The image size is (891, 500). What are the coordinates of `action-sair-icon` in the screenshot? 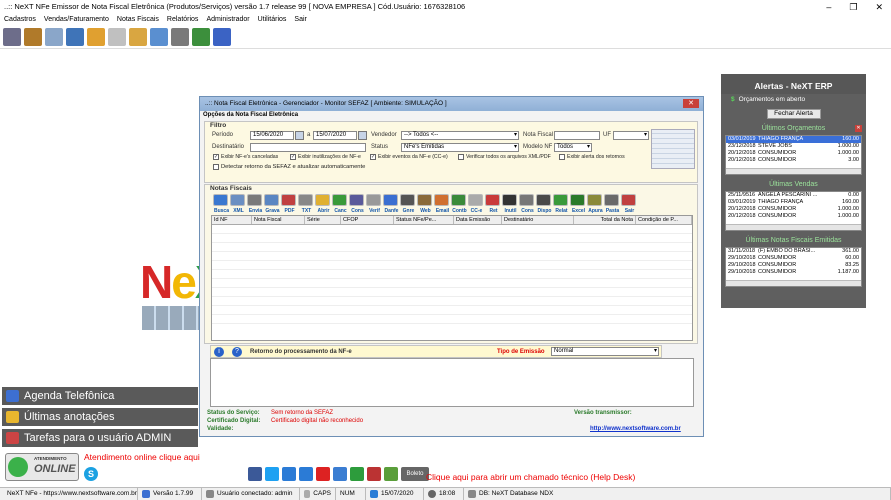 It's located at (628, 200).